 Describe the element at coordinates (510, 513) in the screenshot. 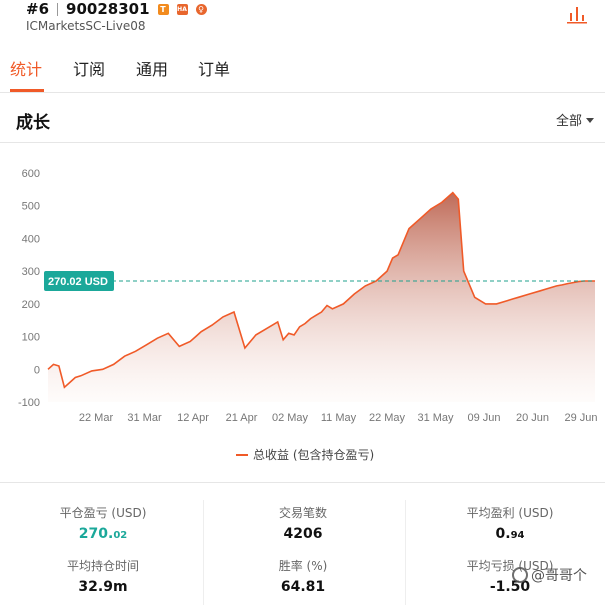

I see `stat-label: 平均盈利 (USD)` at that location.